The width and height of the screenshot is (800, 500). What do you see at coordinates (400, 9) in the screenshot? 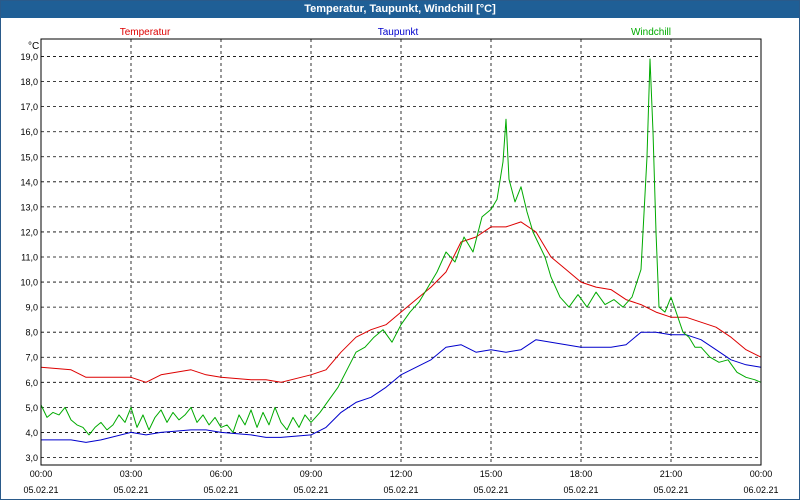
I see `window-title: Temperatur, Taupunkt, Windchill [°C]` at bounding box center [400, 9].